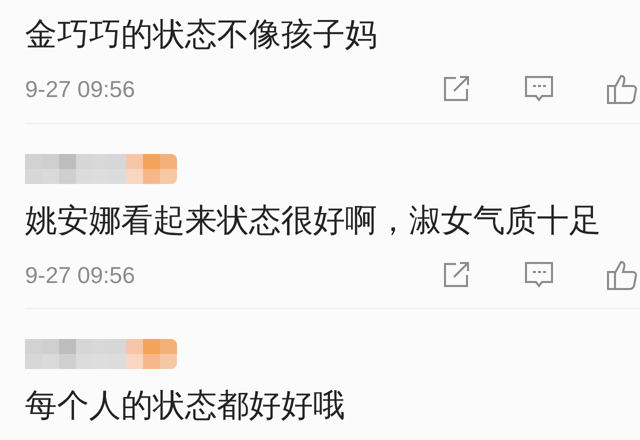 The height and width of the screenshot is (440, 640). Describe the element at coordinates (313, 220) in the screenshot. I see `comment-text: 姚安娜看起来状态很好啊，淑女气质十足` at that location.